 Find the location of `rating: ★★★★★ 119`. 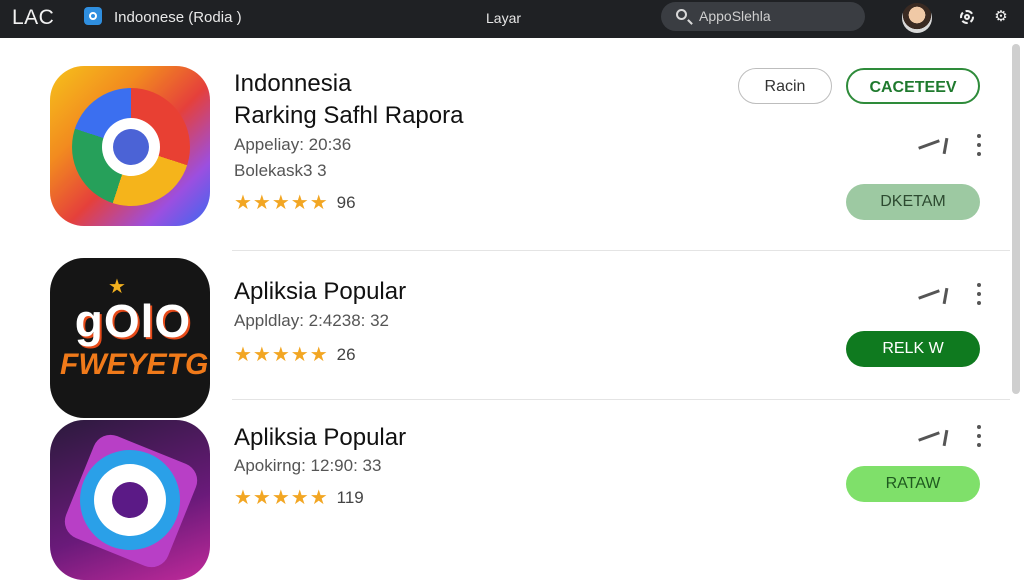

rating: ★★★★★ 119 is located at coordinates (299, 497).